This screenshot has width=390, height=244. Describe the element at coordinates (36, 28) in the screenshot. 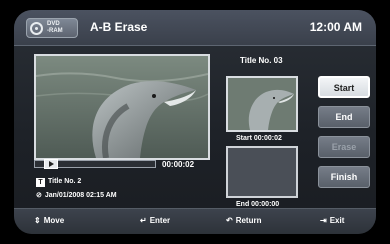

I see `disc-icon` at that location.